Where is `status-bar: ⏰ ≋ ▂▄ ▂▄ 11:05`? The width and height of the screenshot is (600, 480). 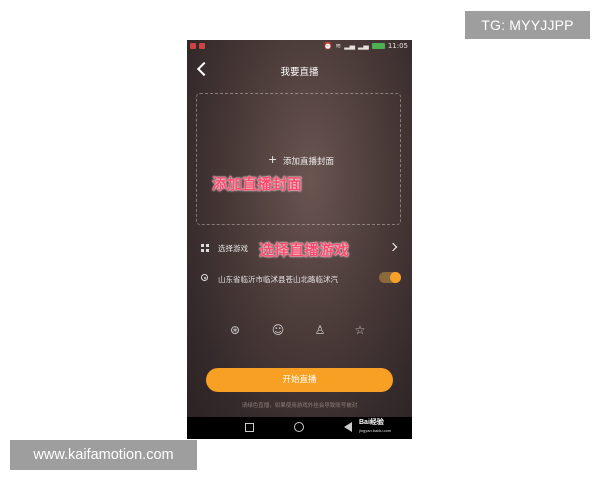 status-bar: ⏰ ≋ ▂▄ ▂▄ 11:05 is located at coordinates (299, 47).